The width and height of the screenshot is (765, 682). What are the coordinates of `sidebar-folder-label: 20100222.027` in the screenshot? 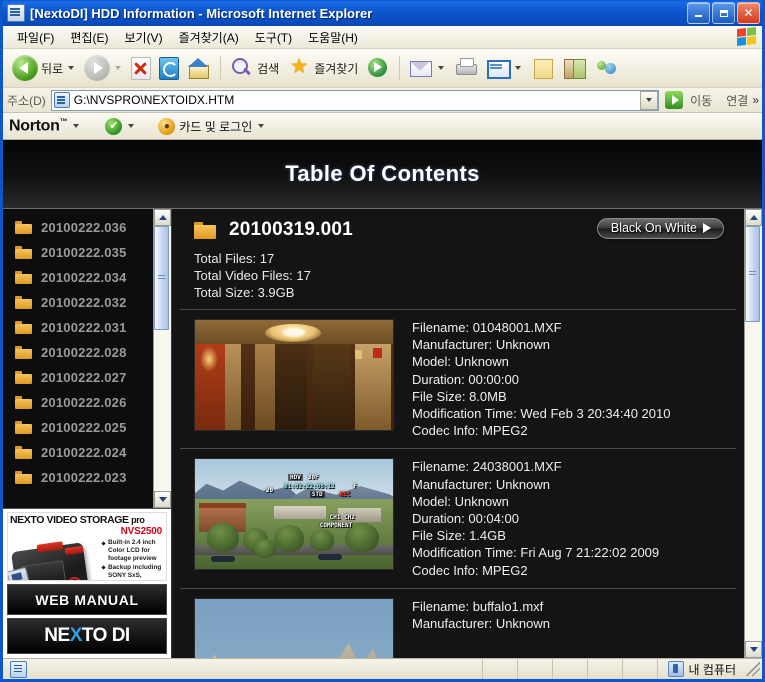 It's located at (84, 377).